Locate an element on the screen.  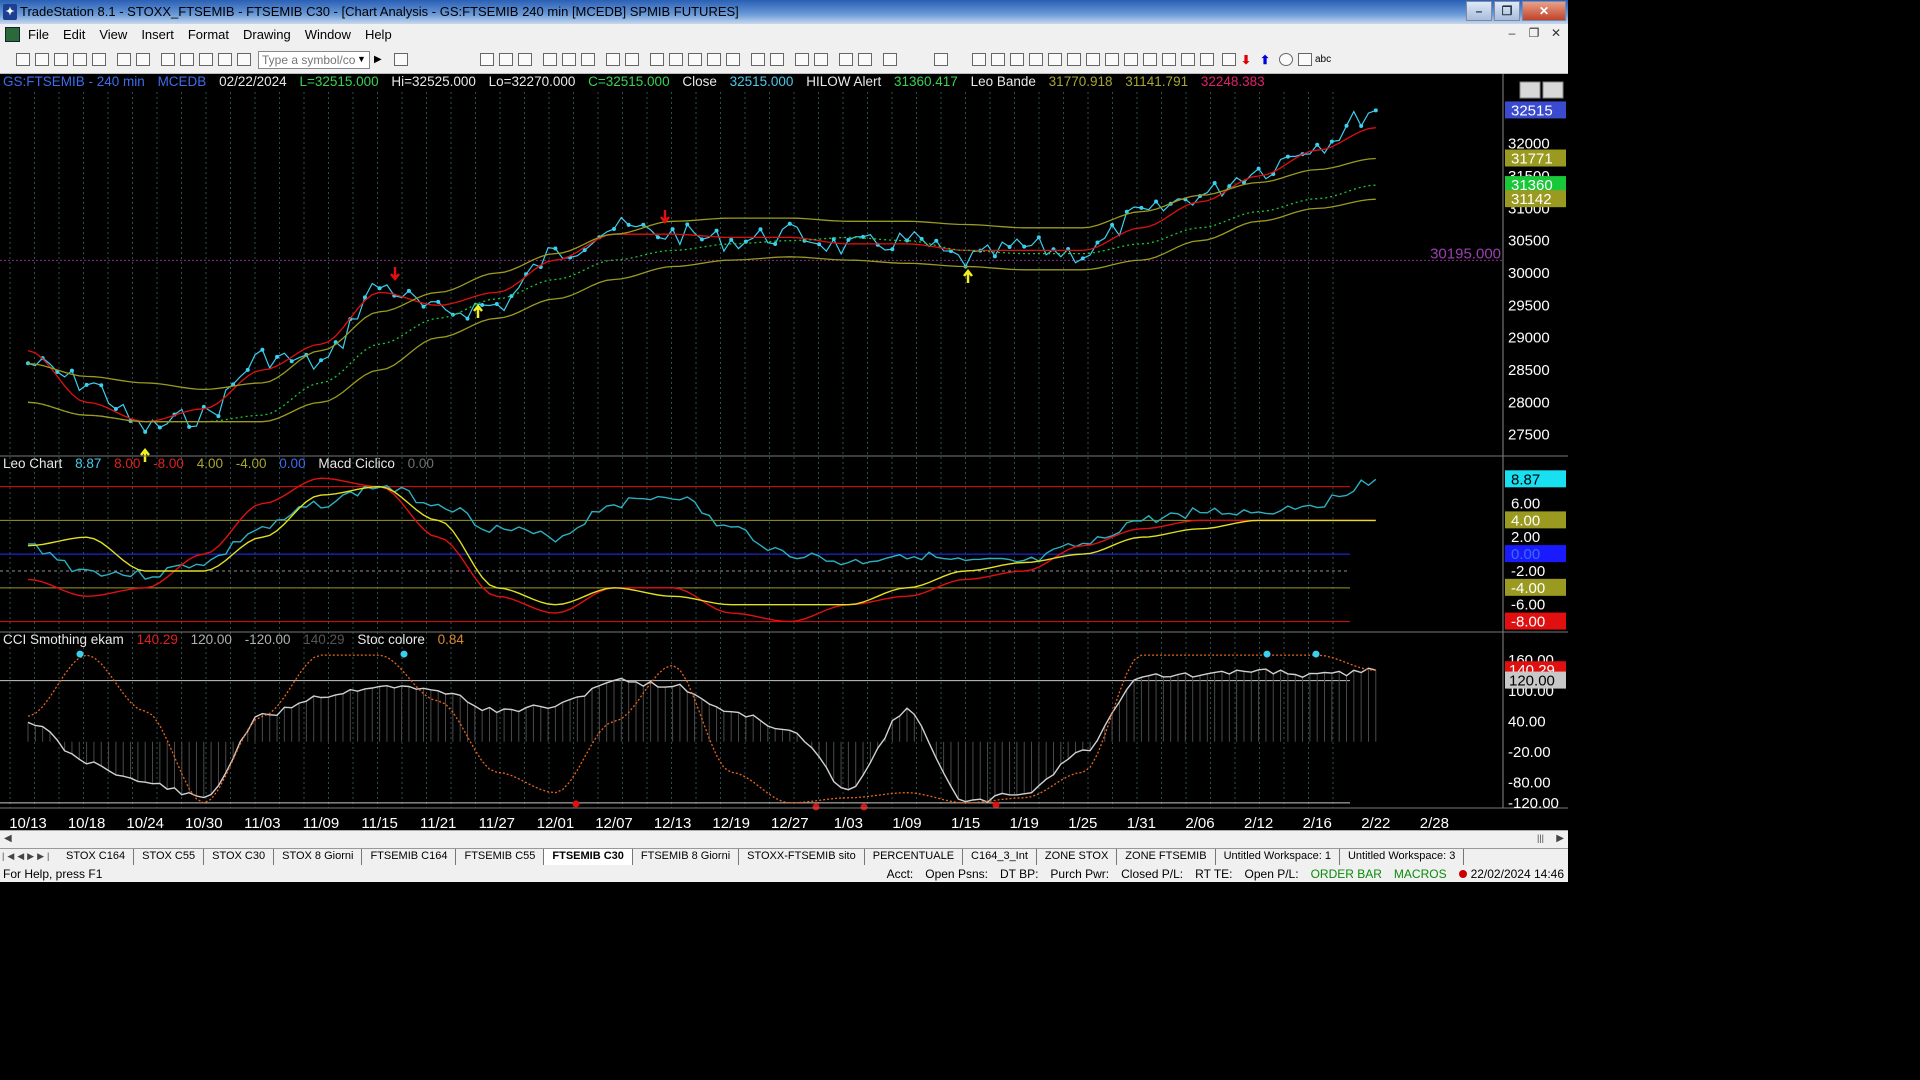
freehand-icon is located at coordinates (1229, 59).